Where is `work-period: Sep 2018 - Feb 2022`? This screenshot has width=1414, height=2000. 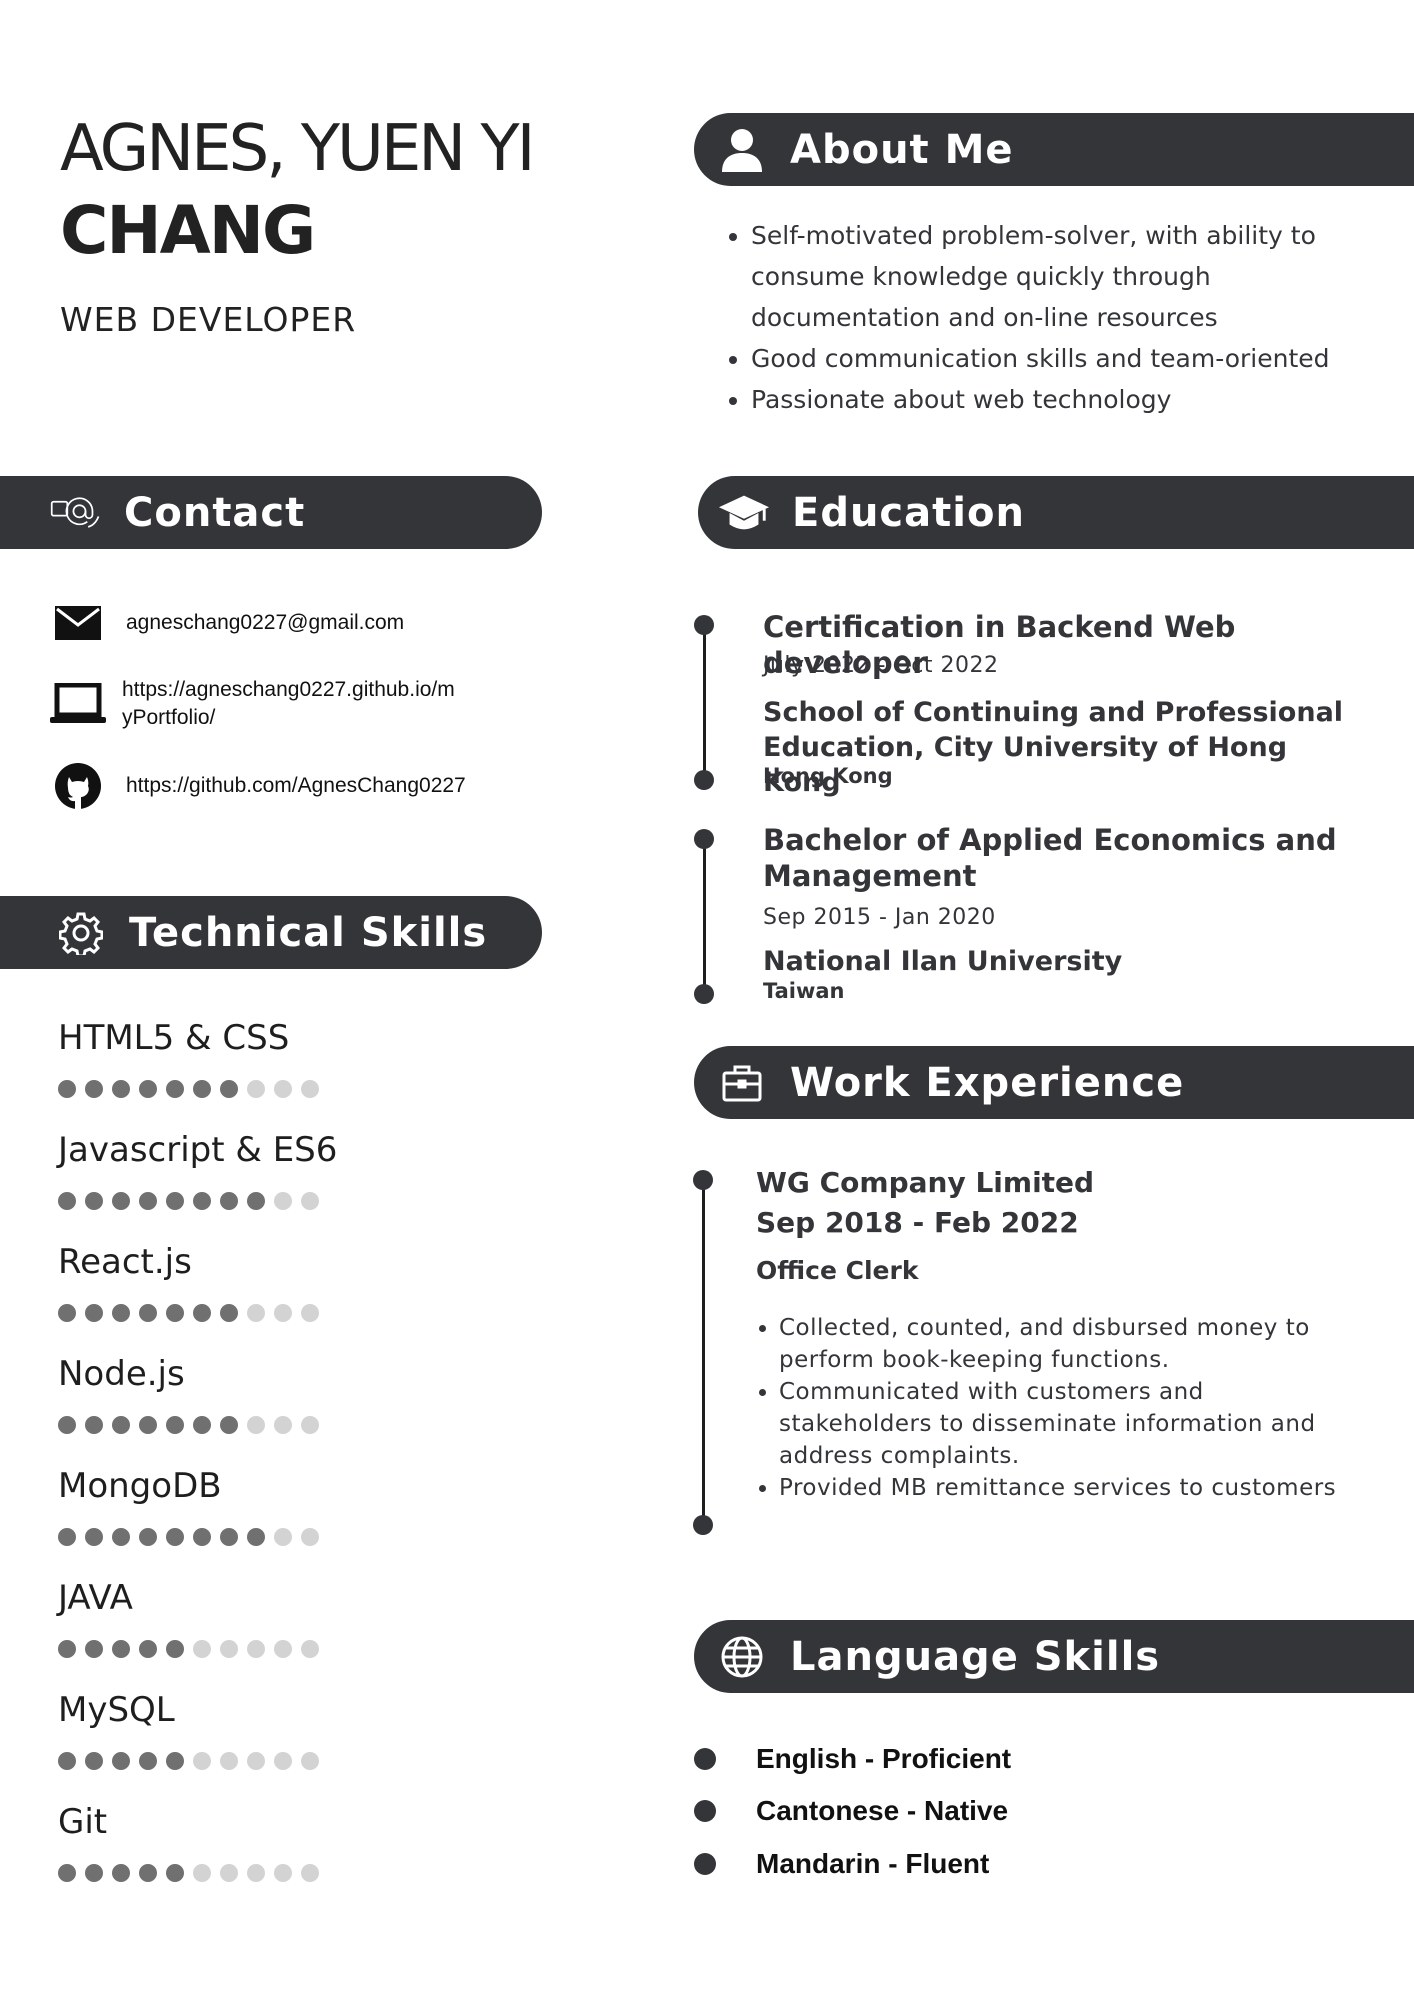 work-period: Sep 2018 - Feb 2022 is located at coordinates (917, 1222).